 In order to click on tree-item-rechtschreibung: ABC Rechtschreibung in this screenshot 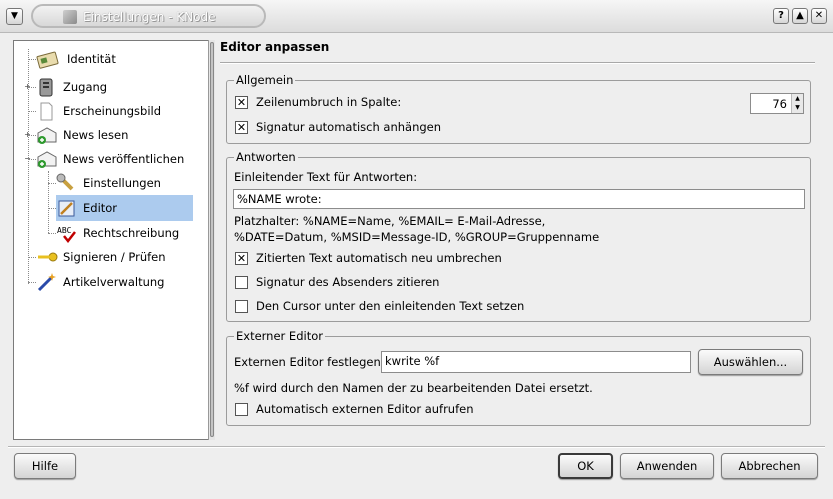, I will do `click(131, 233)`.